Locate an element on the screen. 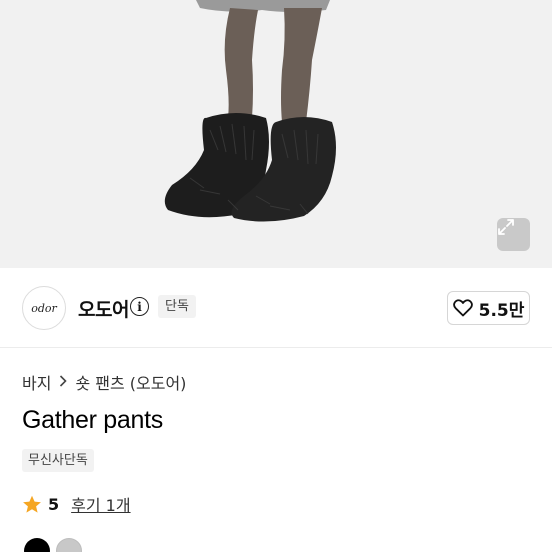  exclusive-tag: 무신사단독 is located at coordinates (58, 460).